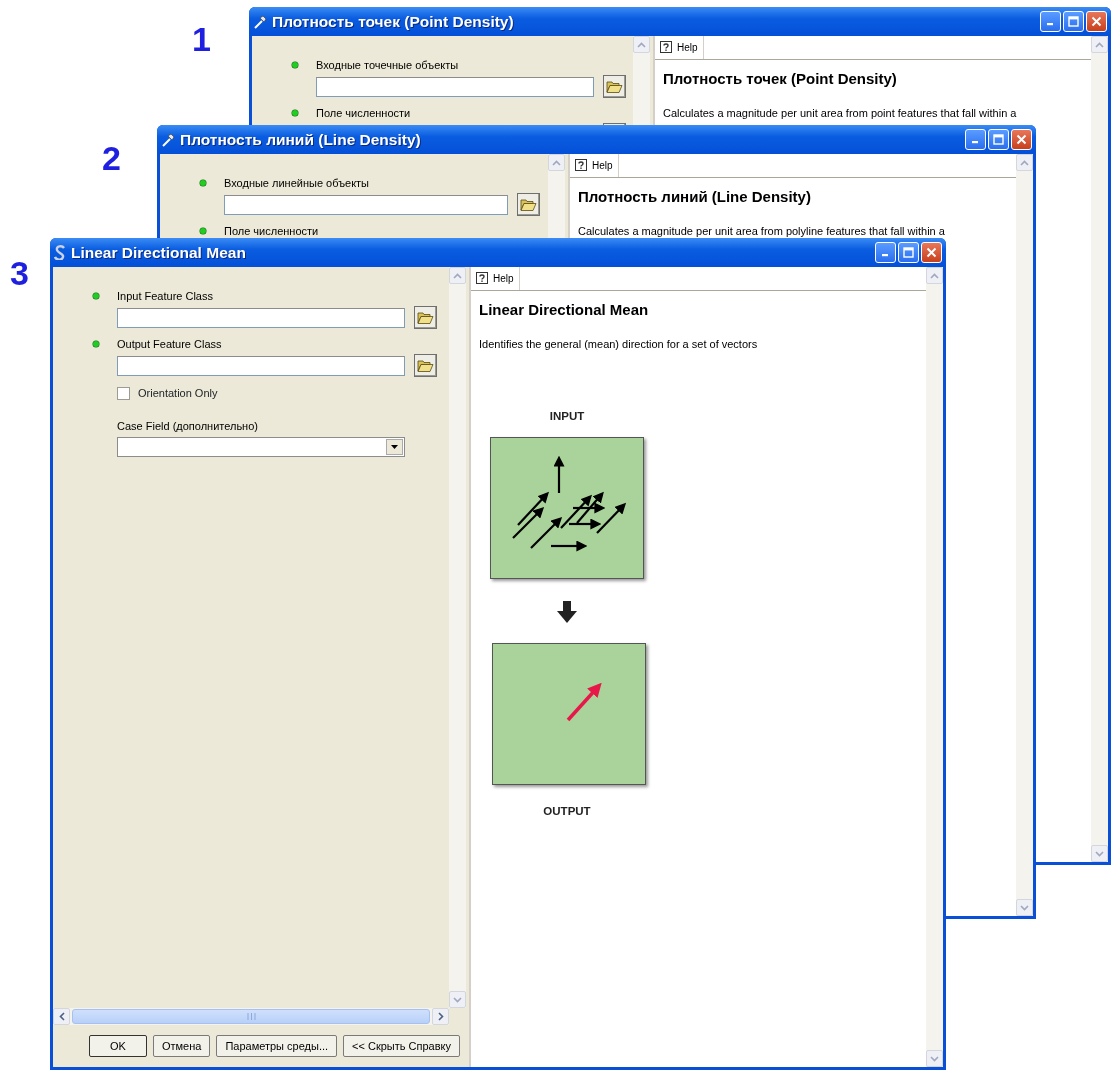 Image resolution: width=1116 pixels, height=1070 pixels. What do you see at coordinates (201, 39) in the screenshot?
I see `window-number: 1` at bounding box center [201, 39].